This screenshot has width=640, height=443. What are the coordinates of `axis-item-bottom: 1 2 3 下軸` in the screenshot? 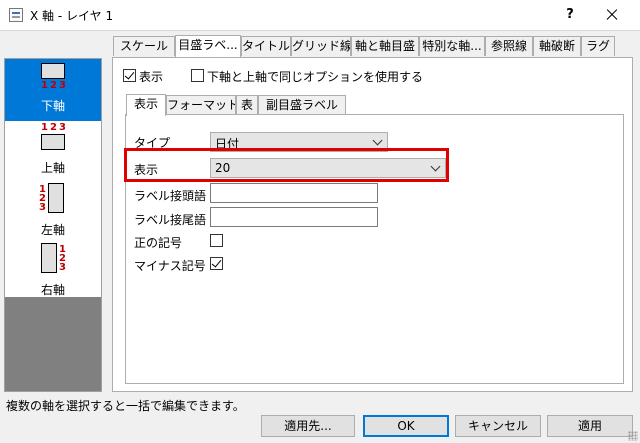 It's located at (53, 90).